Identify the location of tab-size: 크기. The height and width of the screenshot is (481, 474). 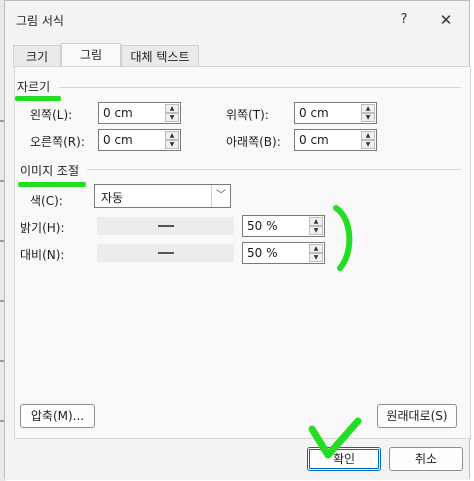
(37, 56).